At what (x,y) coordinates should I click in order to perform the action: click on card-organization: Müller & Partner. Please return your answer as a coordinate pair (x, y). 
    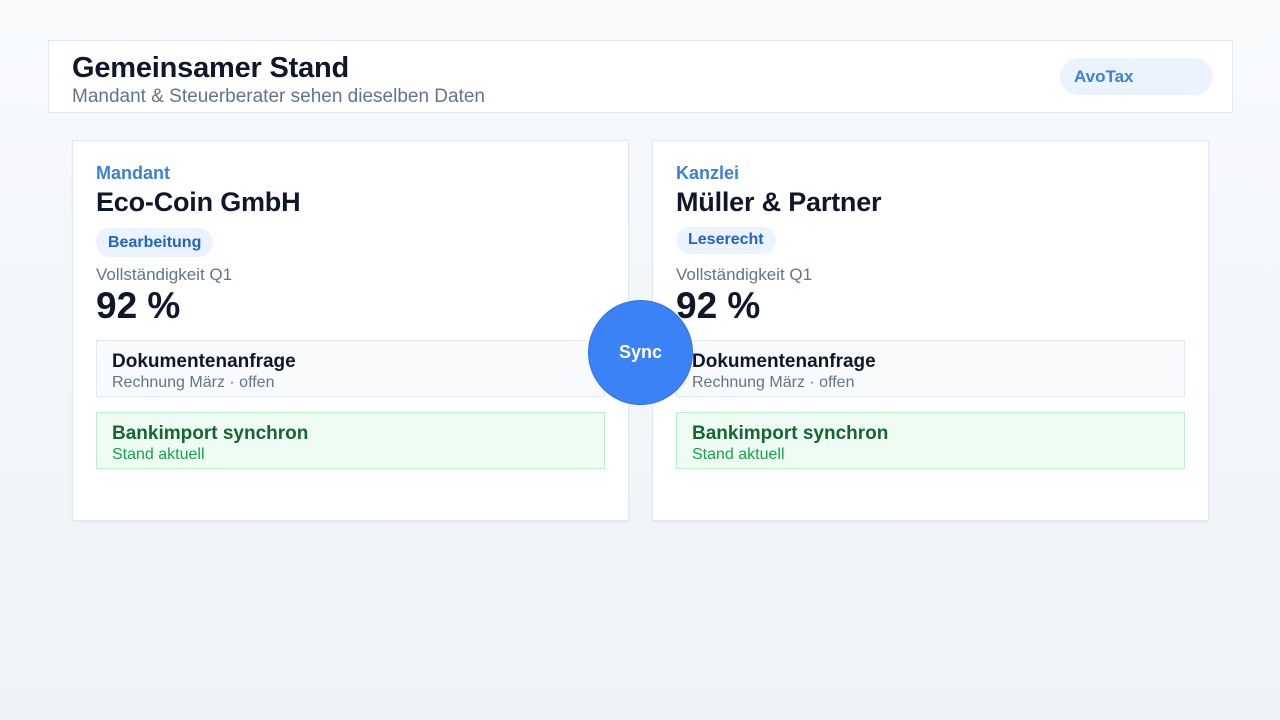
    Looking at the image, I should click on (779, 202).